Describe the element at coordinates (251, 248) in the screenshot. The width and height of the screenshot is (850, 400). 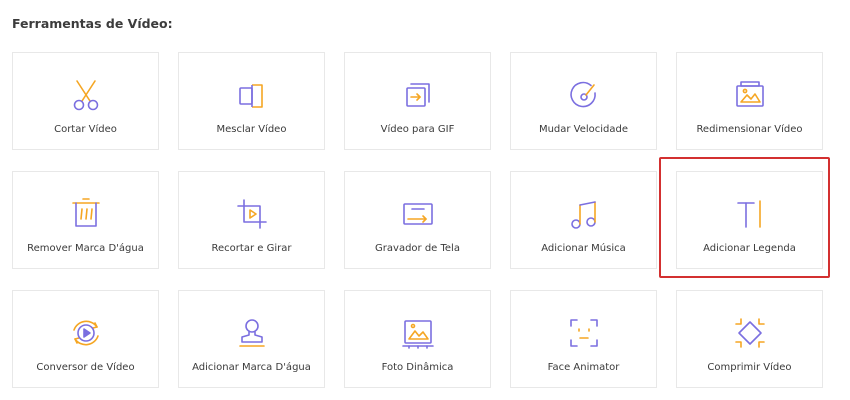
I see `tool-label: Recortar e Girar` at that location.